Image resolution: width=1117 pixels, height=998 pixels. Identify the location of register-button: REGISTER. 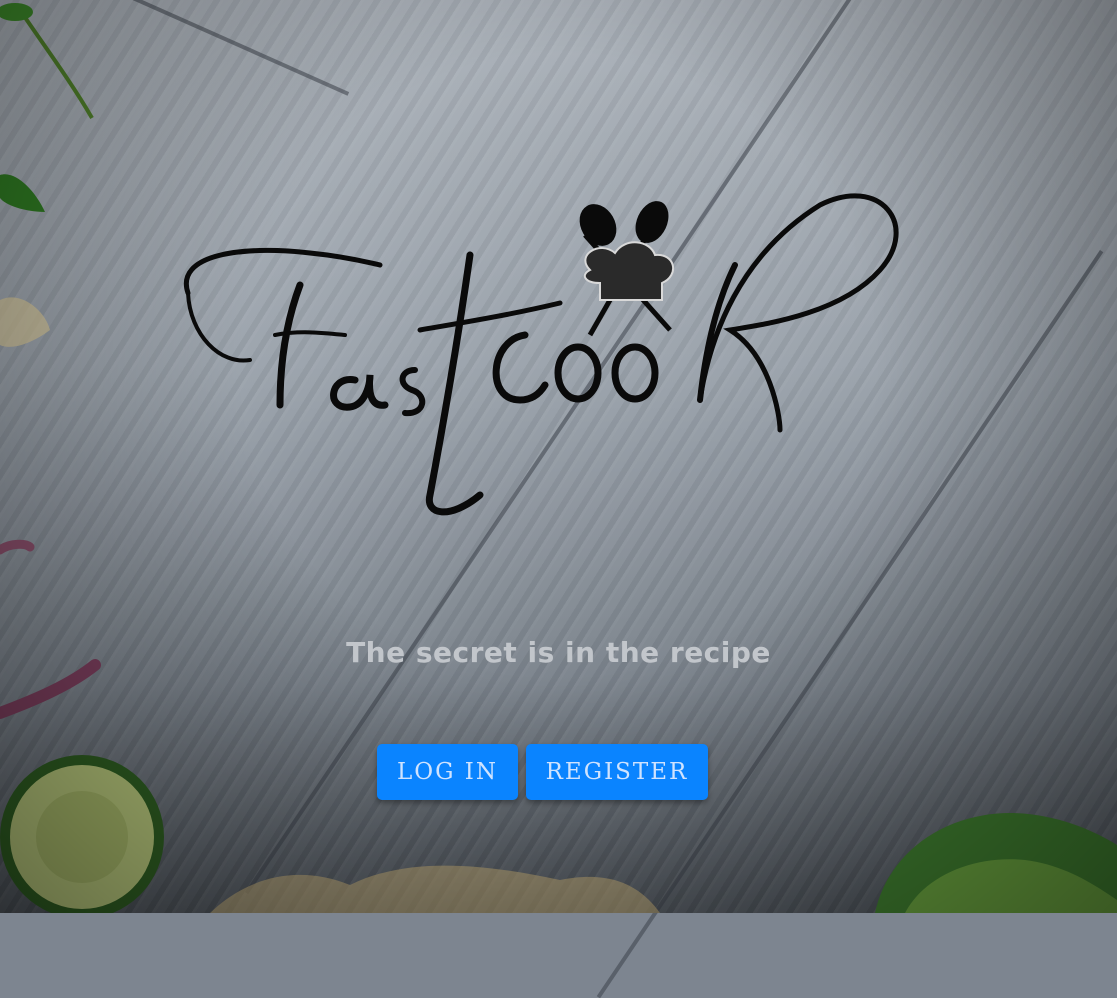
(617, 772).